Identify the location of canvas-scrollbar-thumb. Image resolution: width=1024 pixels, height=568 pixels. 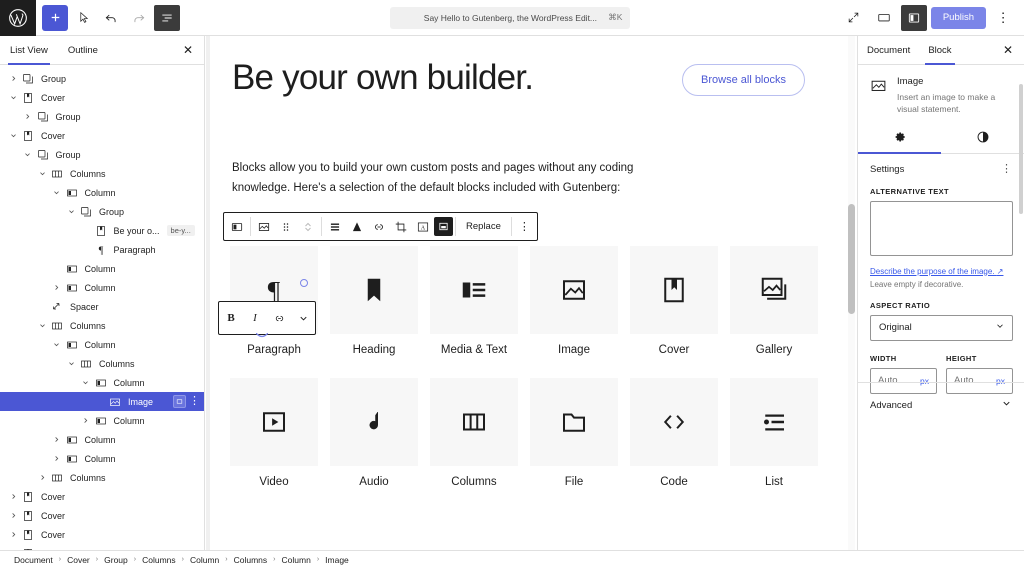
(851, 259).